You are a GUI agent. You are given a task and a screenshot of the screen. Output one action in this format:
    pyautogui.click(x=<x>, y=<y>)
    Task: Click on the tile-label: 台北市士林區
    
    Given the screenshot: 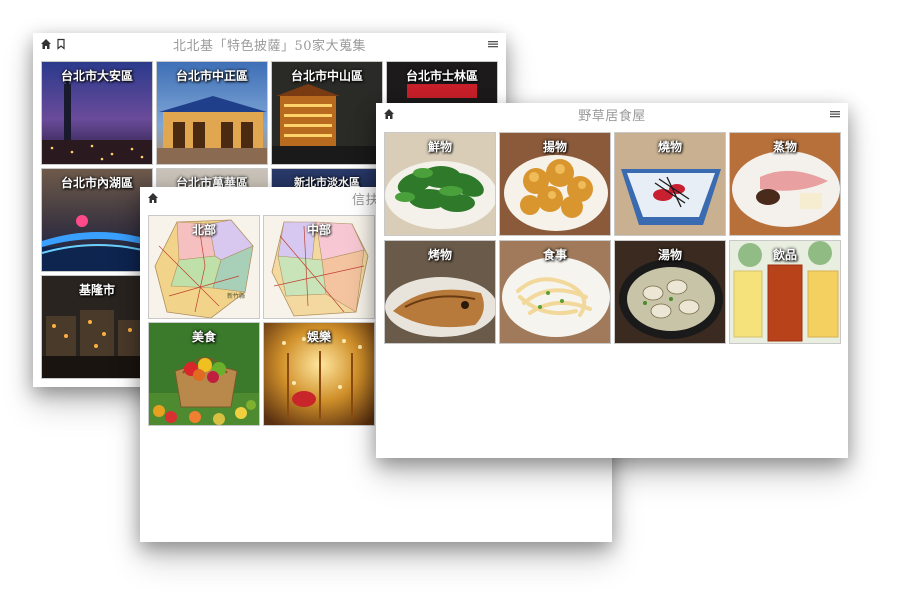 What is the action you would take?
    pyautogui.click(x=441, y=76)
    